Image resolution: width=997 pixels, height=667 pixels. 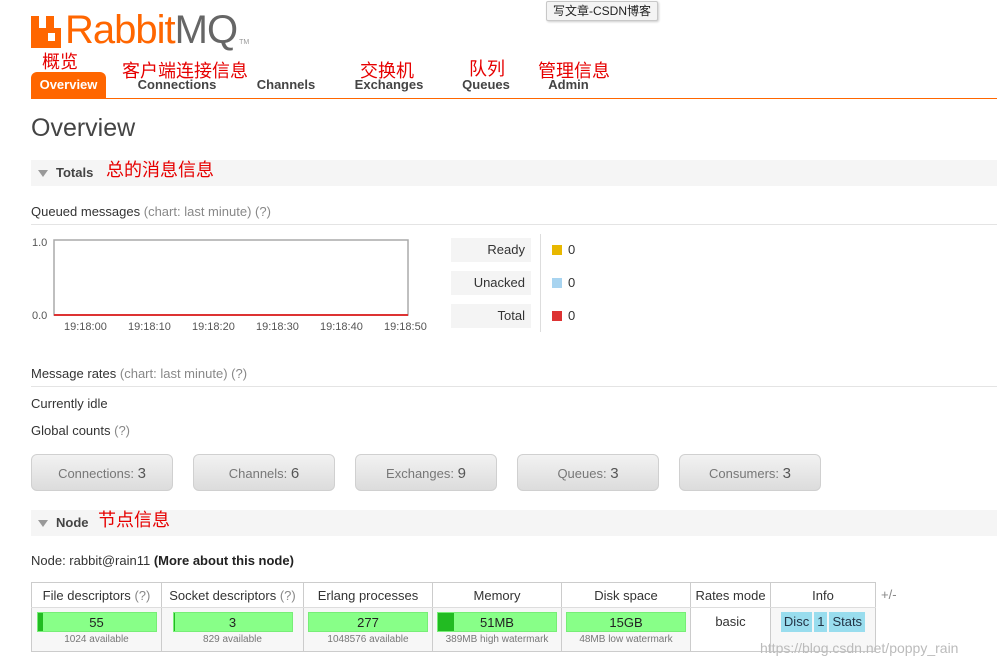 What do you see at coordinates (744, 473) in the screenshot?
I see `consumers-count-label: Consumers:` at bounding box center [744, 473].